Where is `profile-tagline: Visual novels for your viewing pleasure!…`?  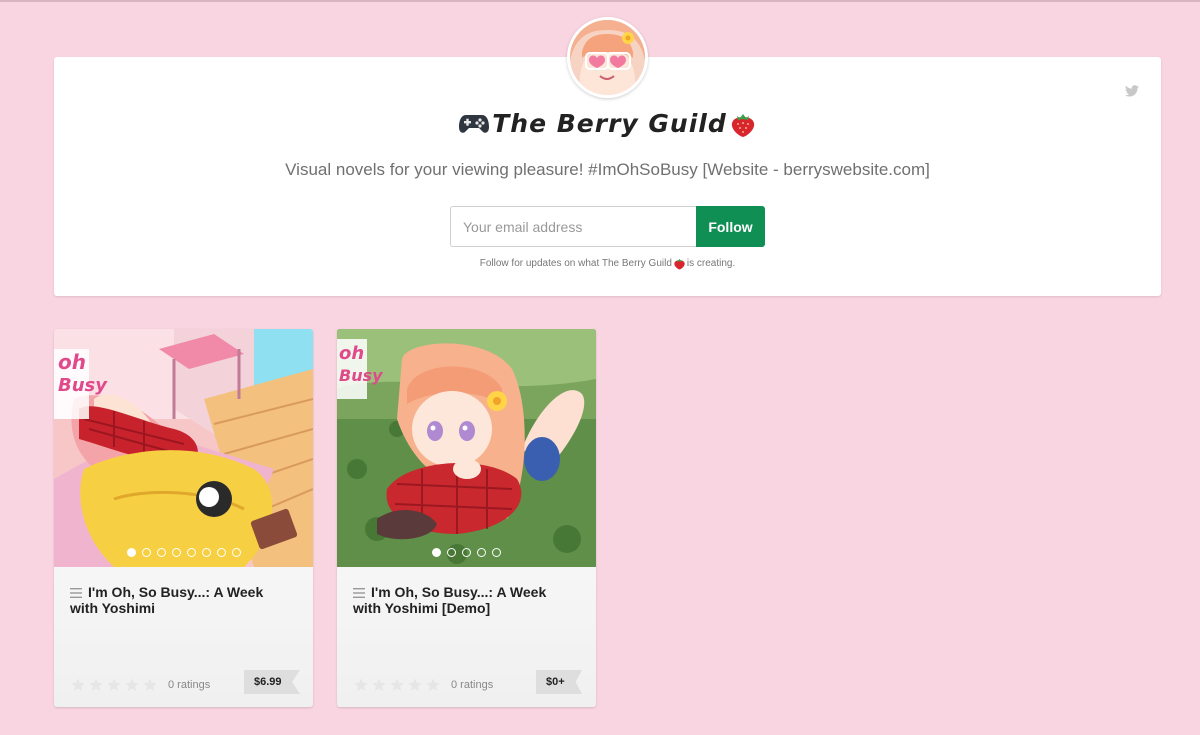 profile-tagline: Visual novels for your viewing pleasure!… is located at coordinates (607, 169).